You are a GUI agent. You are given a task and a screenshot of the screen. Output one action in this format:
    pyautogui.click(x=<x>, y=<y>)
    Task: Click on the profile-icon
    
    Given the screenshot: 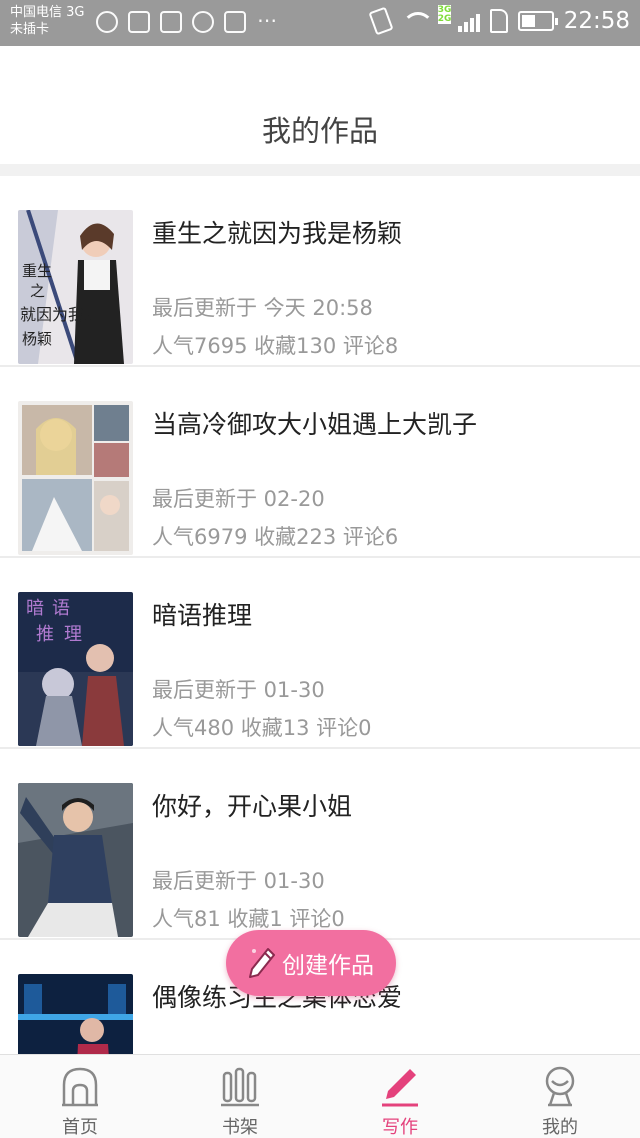 What is the action you would take?
    pyautogui.click(x=560, y=1086)
    